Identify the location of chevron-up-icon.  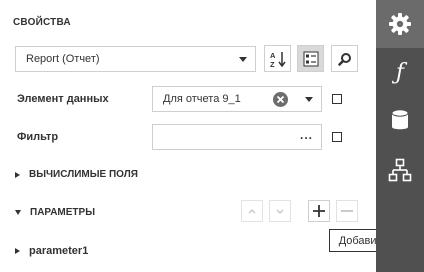
(252, 211).